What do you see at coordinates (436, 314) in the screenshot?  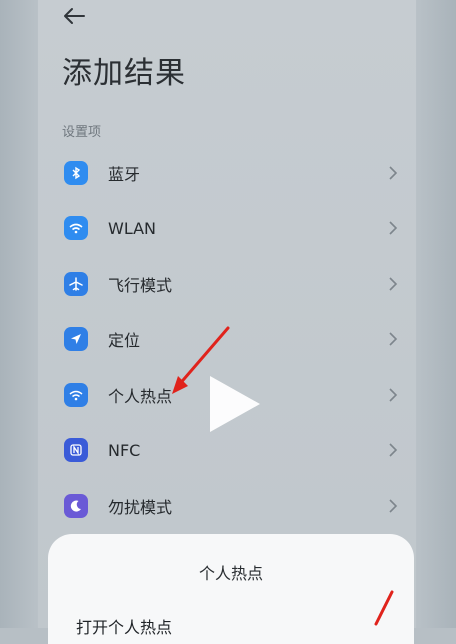 I see `background-right` at bounding box center [436, 314].